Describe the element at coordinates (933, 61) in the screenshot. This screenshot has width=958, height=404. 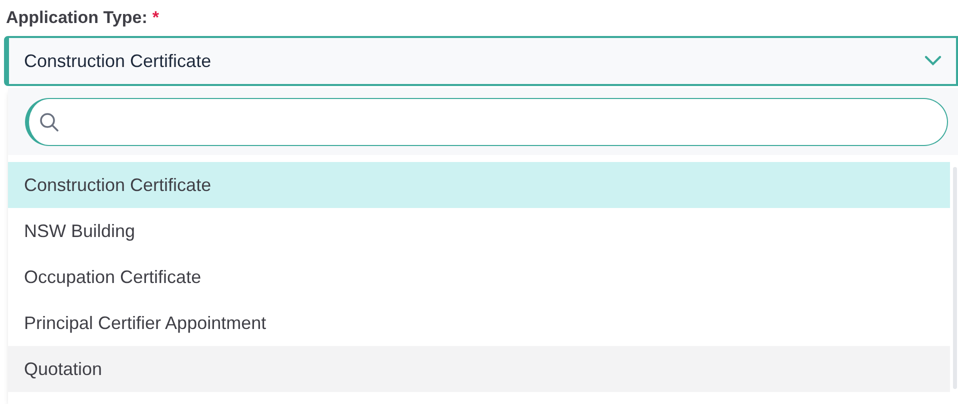
I see `chevron-down-icon` at that location.